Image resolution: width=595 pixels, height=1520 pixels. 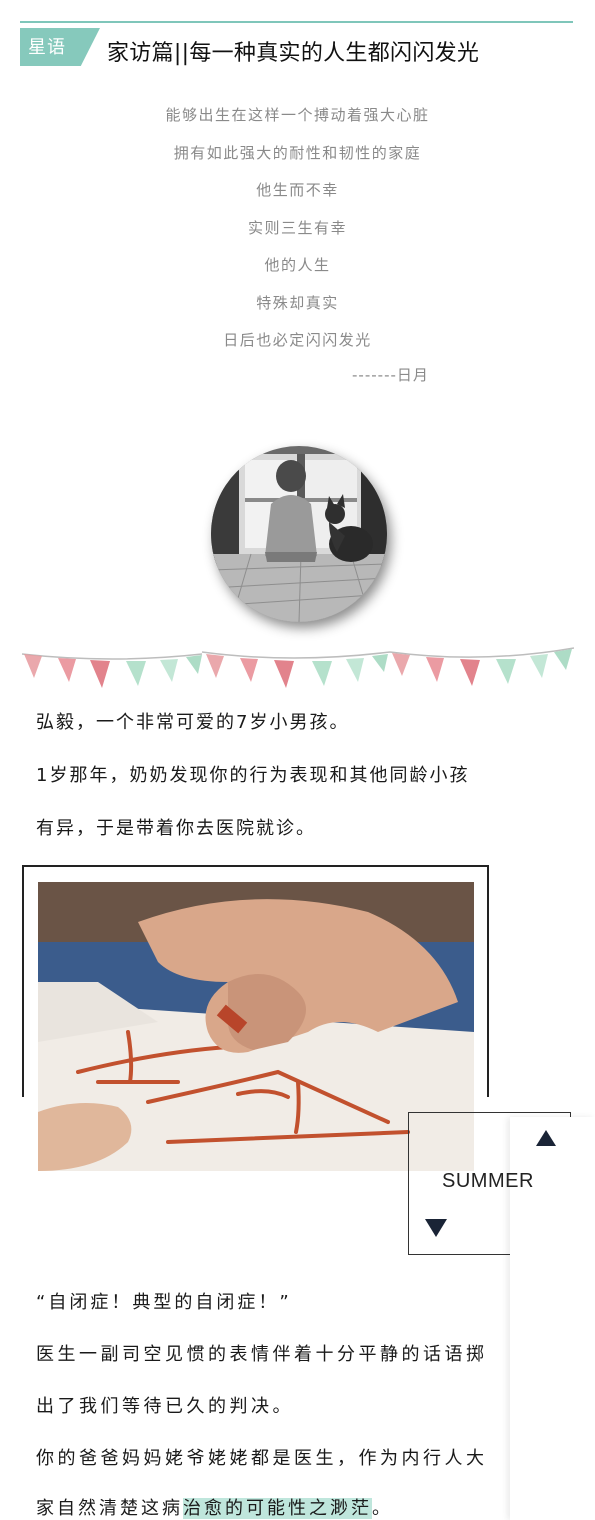 I want to click on poem-line: 实则三生有幸, so click(x=297, y=227).